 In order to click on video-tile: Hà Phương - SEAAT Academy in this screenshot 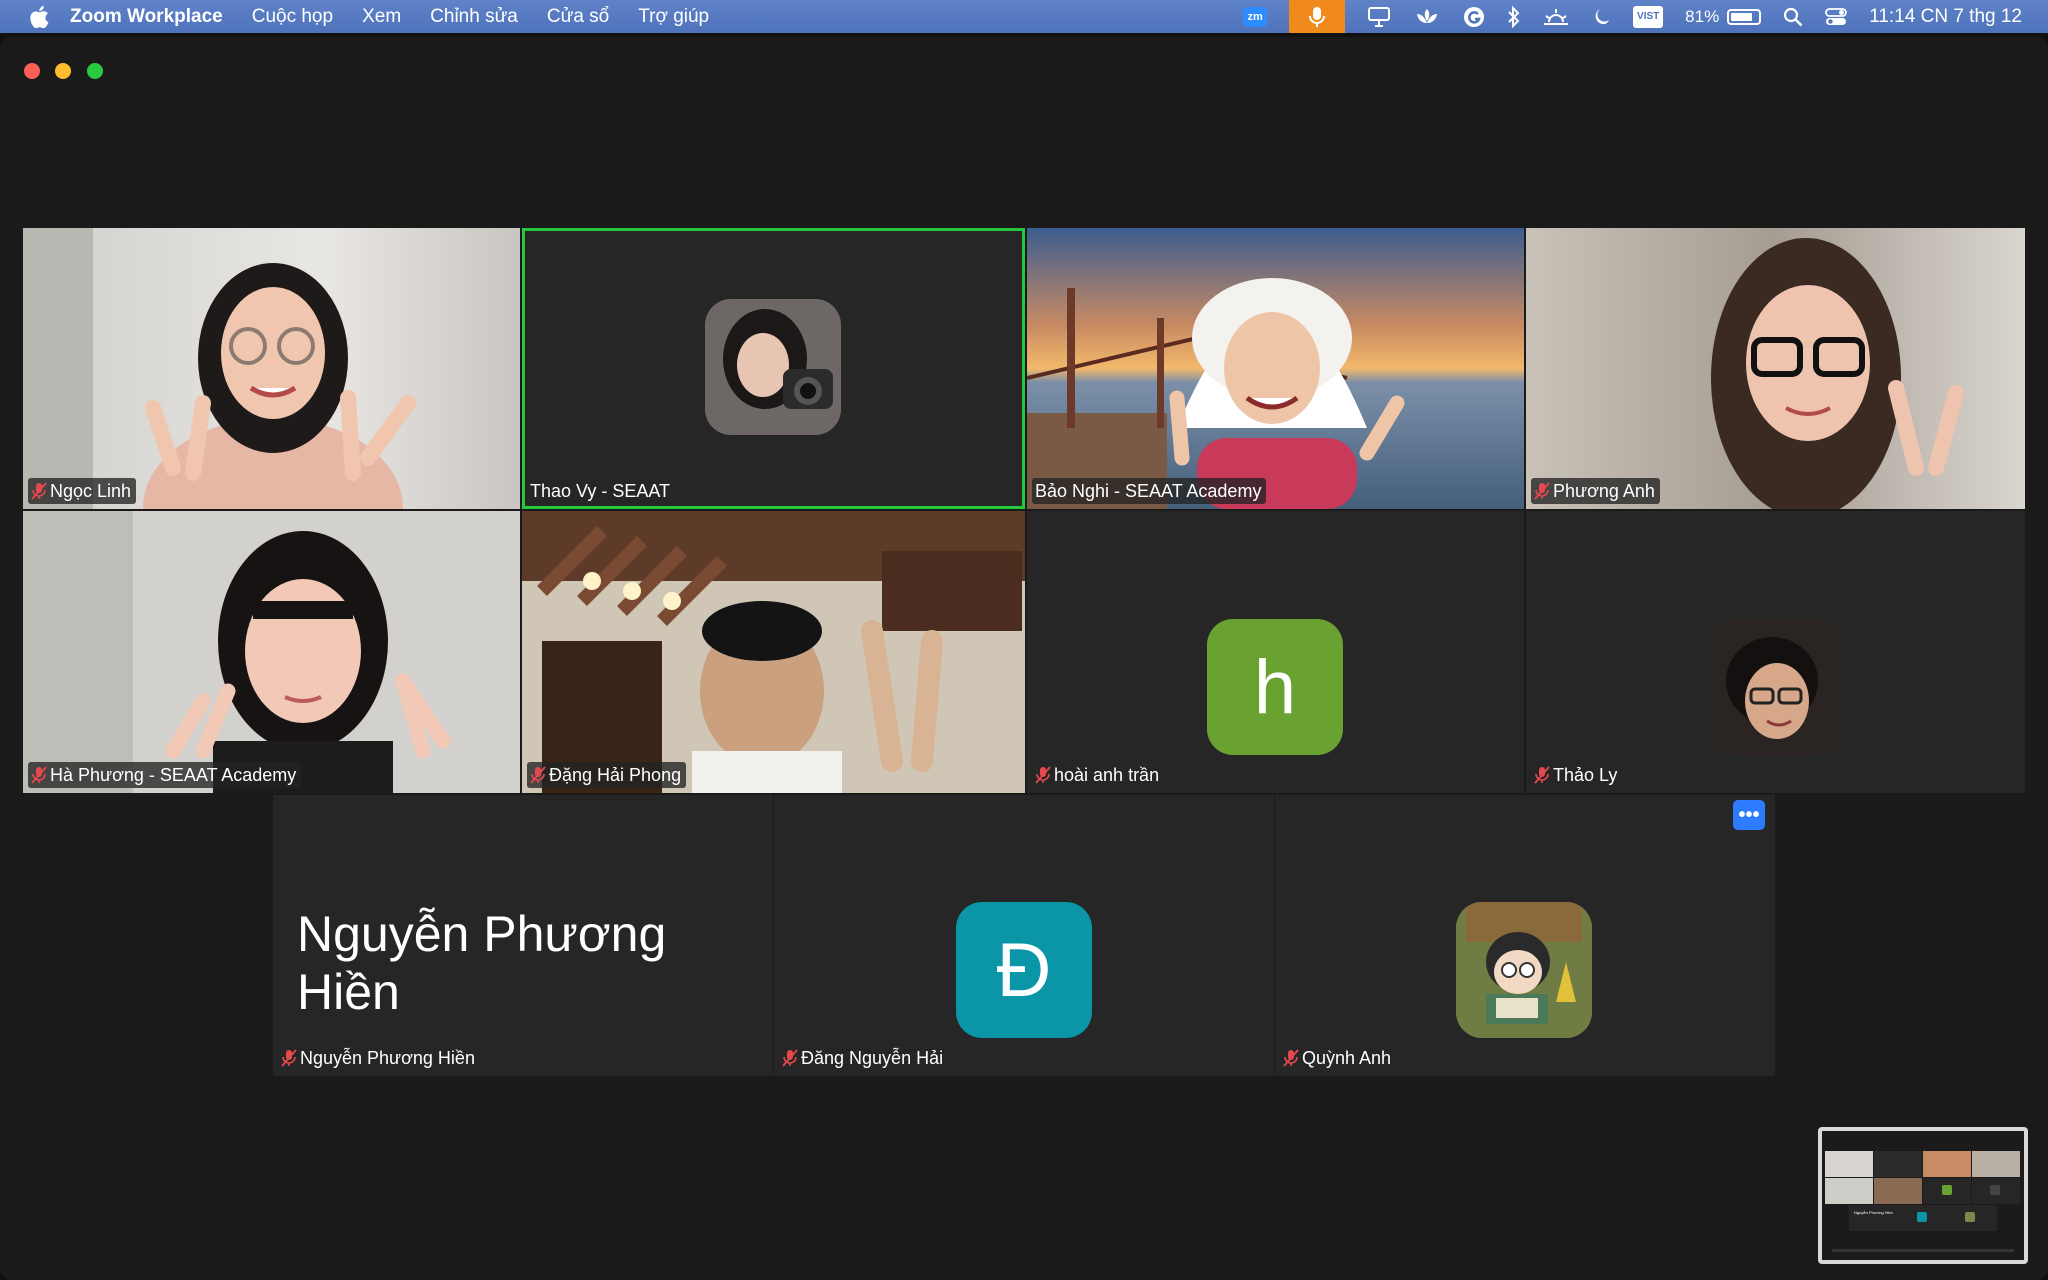, I will do `click(271, 652)`.